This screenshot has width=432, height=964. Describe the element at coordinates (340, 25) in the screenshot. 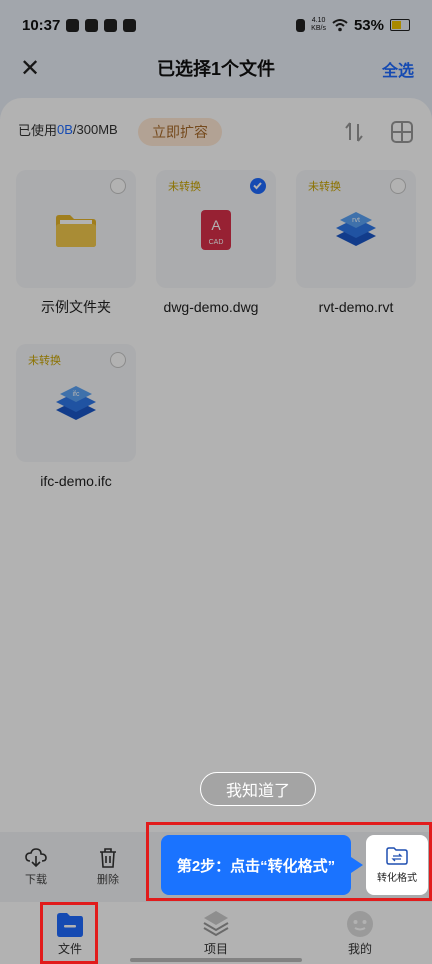

I see `wifi-icon` at that location.